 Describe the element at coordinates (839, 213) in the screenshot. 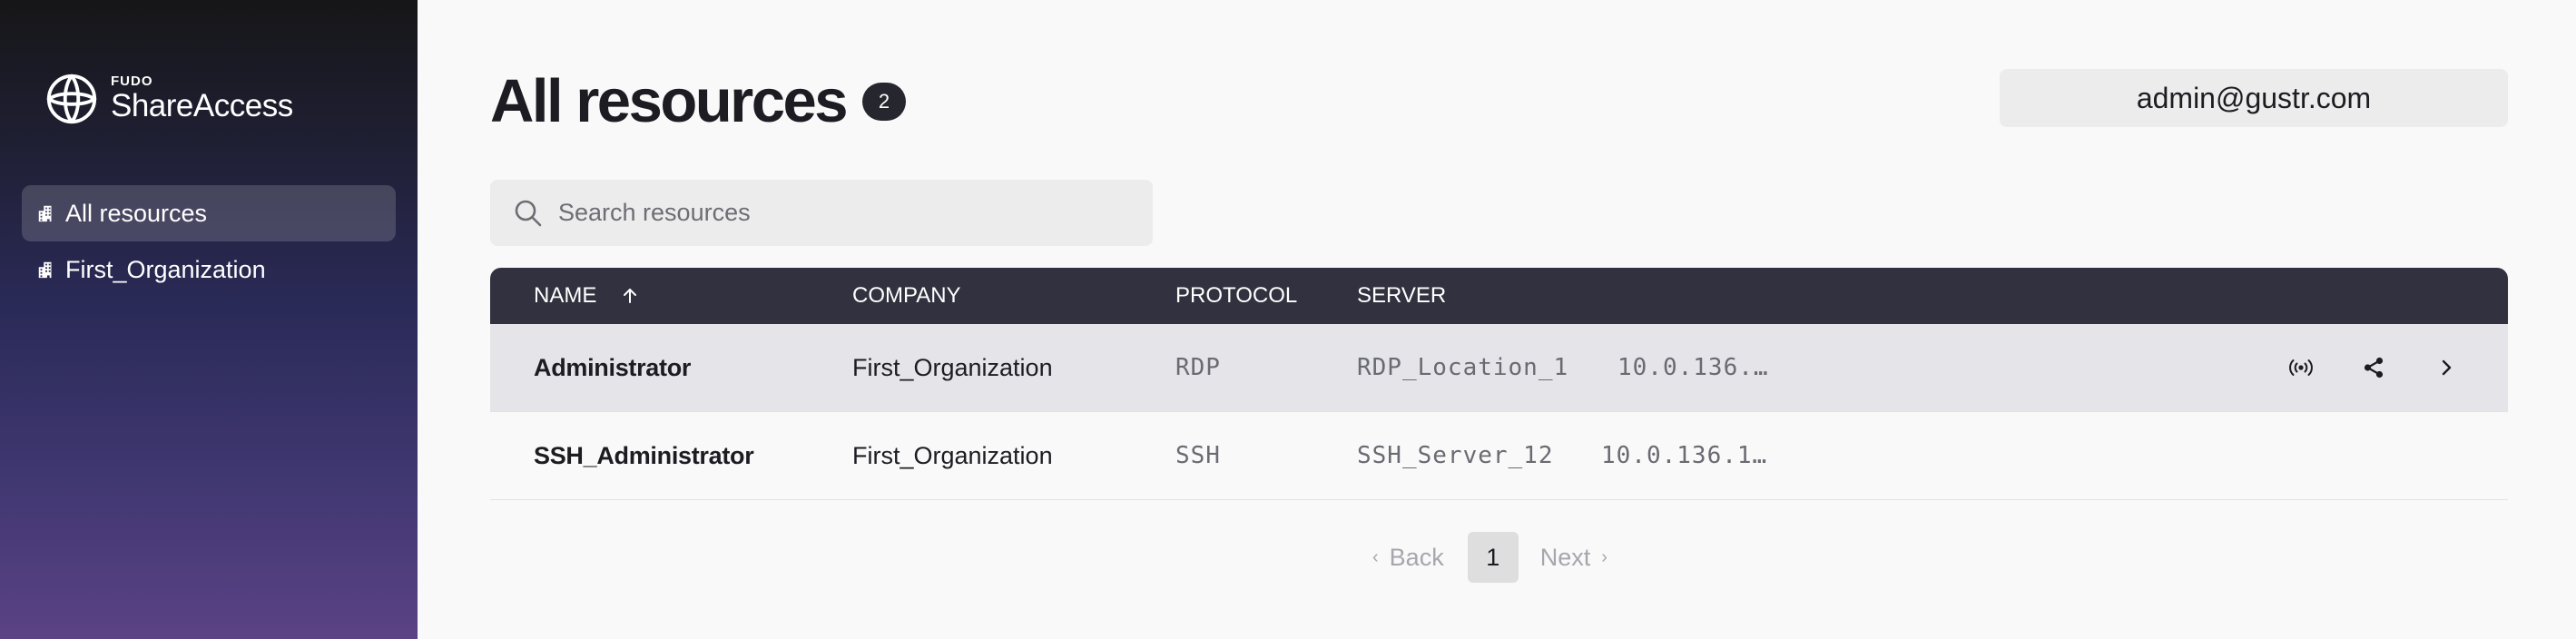

I see `search-input` at that location.